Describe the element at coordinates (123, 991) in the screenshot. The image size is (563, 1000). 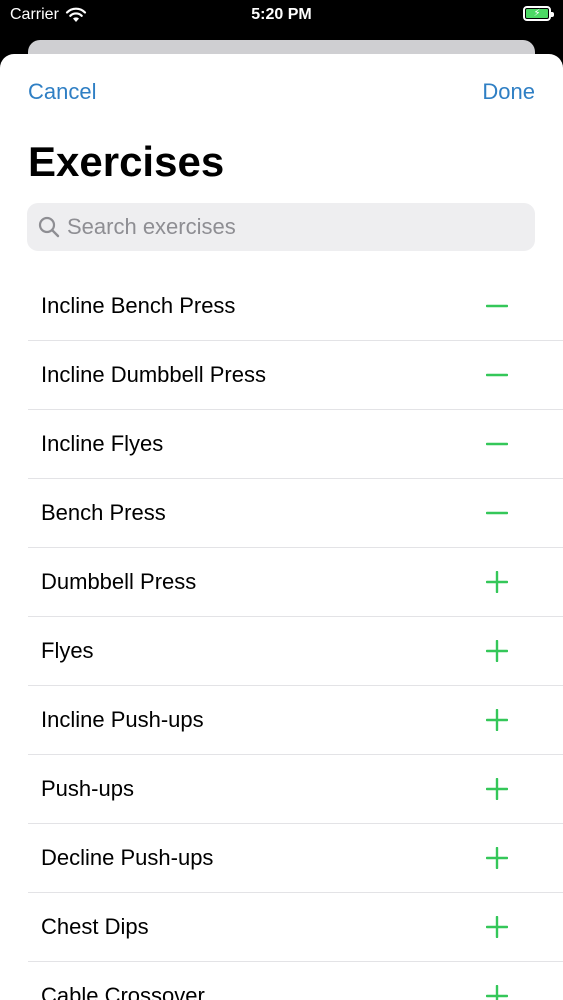
I see `exercise-label: Cable Crossover` at that location.